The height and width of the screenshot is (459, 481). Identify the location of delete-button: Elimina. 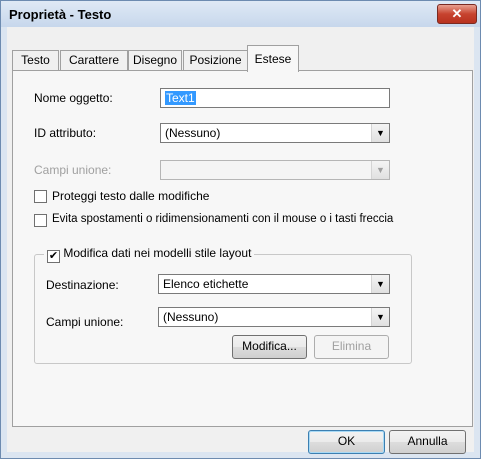
(351, 347).